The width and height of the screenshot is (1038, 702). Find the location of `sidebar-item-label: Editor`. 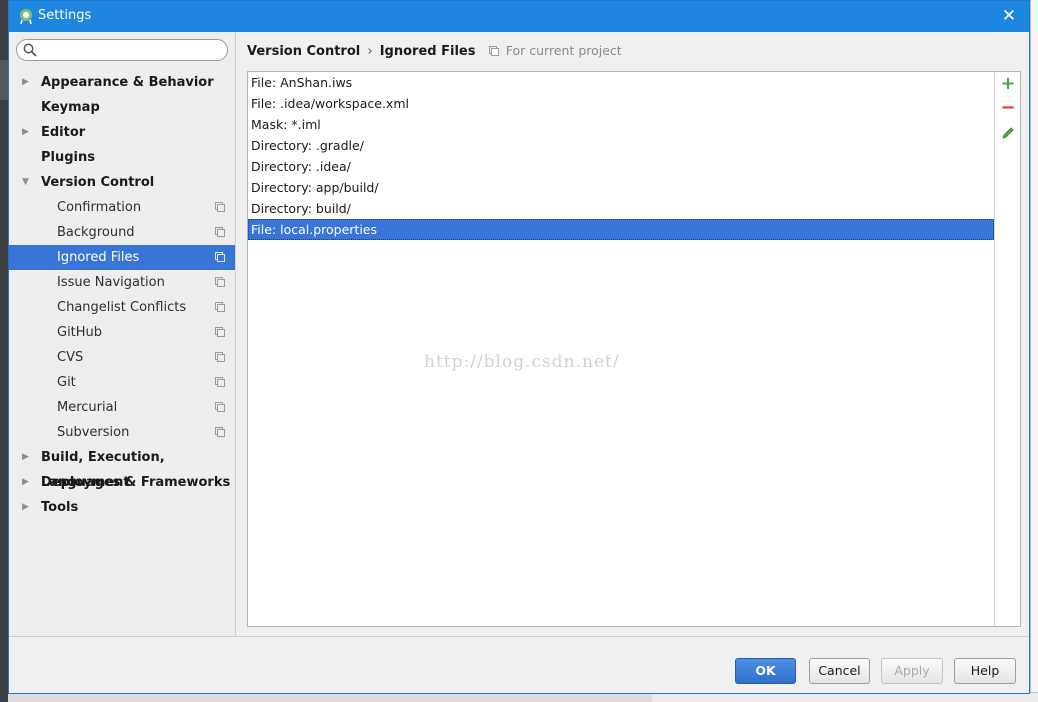

sidebar-item-label: Editor is located at coordinates (63, 132).